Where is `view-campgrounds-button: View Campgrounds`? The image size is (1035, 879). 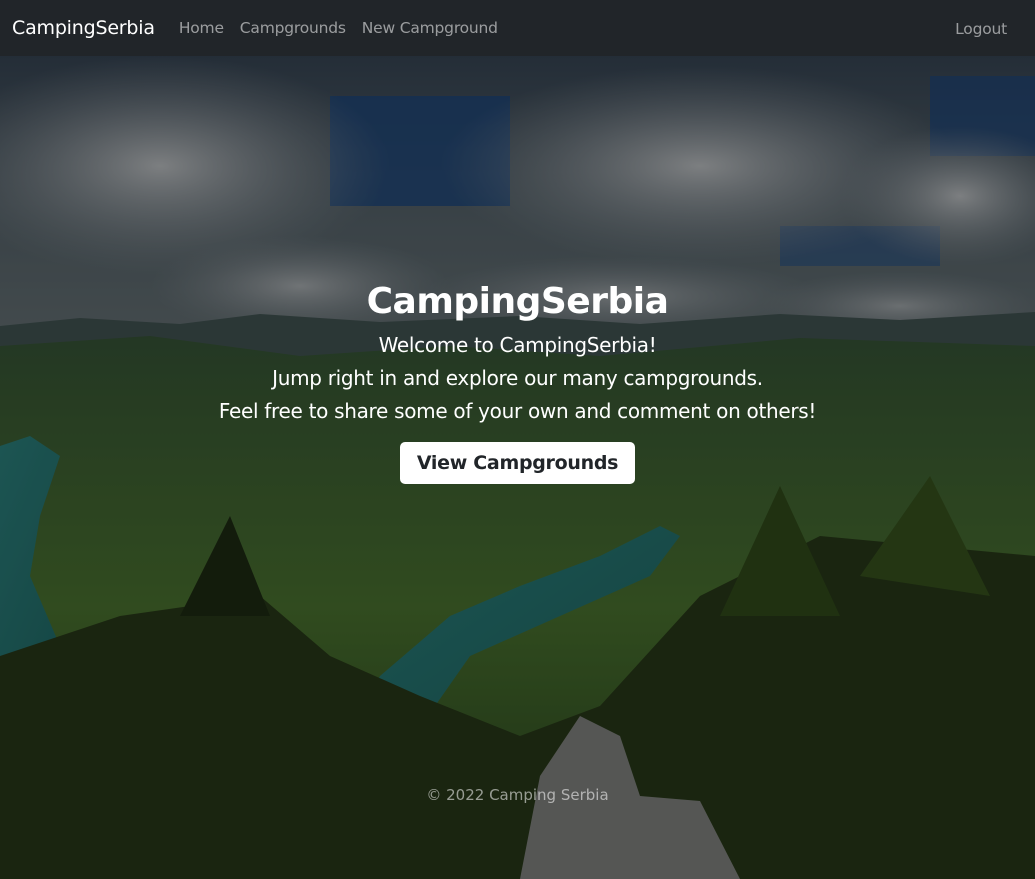 view-campgrounds-button: View Campgrounds is located at coordinates (517, 463).